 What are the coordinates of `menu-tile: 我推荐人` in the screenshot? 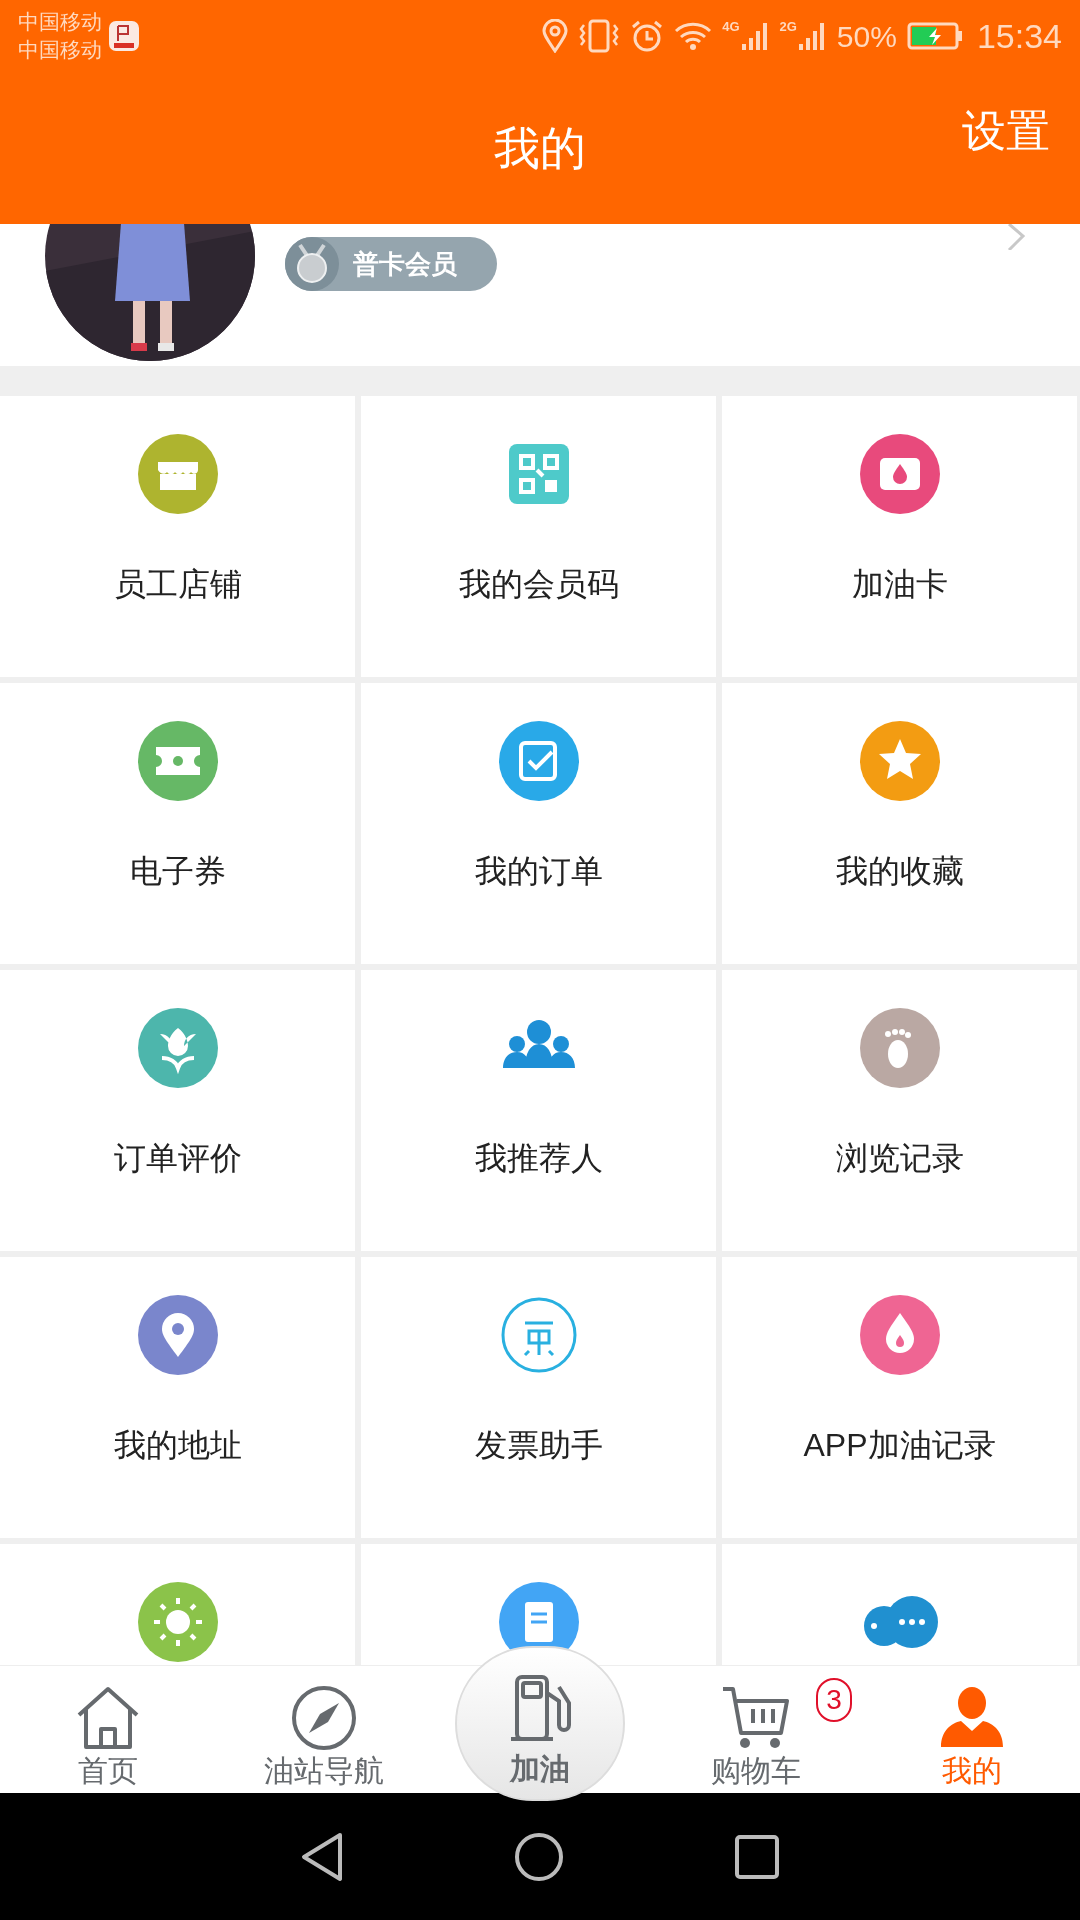 It's located at (538, 1110).